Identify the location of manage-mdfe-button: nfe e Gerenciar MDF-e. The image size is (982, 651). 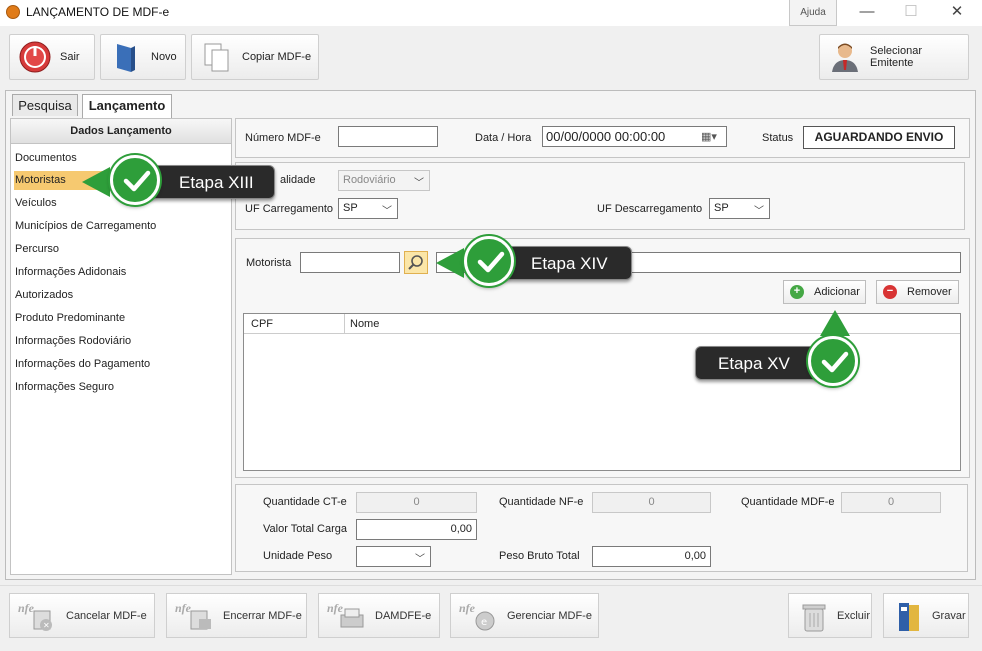
(524, 615).